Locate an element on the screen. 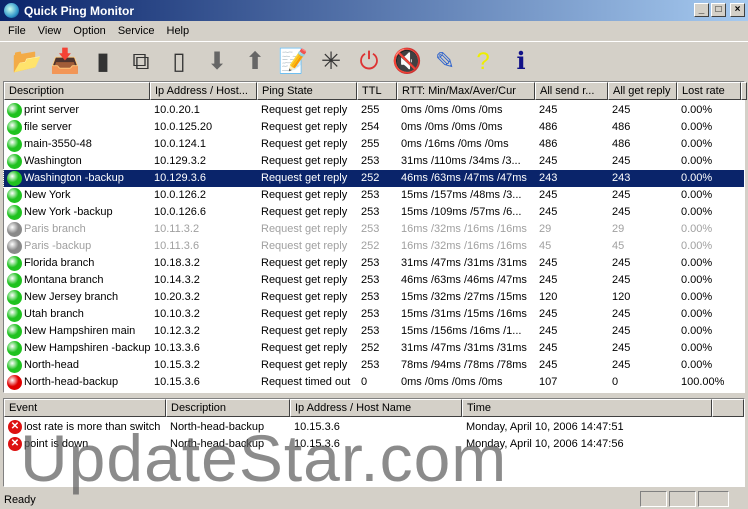 This screenshot has width=748, height=509. menu-view: View is located at coordinates (50, 31).